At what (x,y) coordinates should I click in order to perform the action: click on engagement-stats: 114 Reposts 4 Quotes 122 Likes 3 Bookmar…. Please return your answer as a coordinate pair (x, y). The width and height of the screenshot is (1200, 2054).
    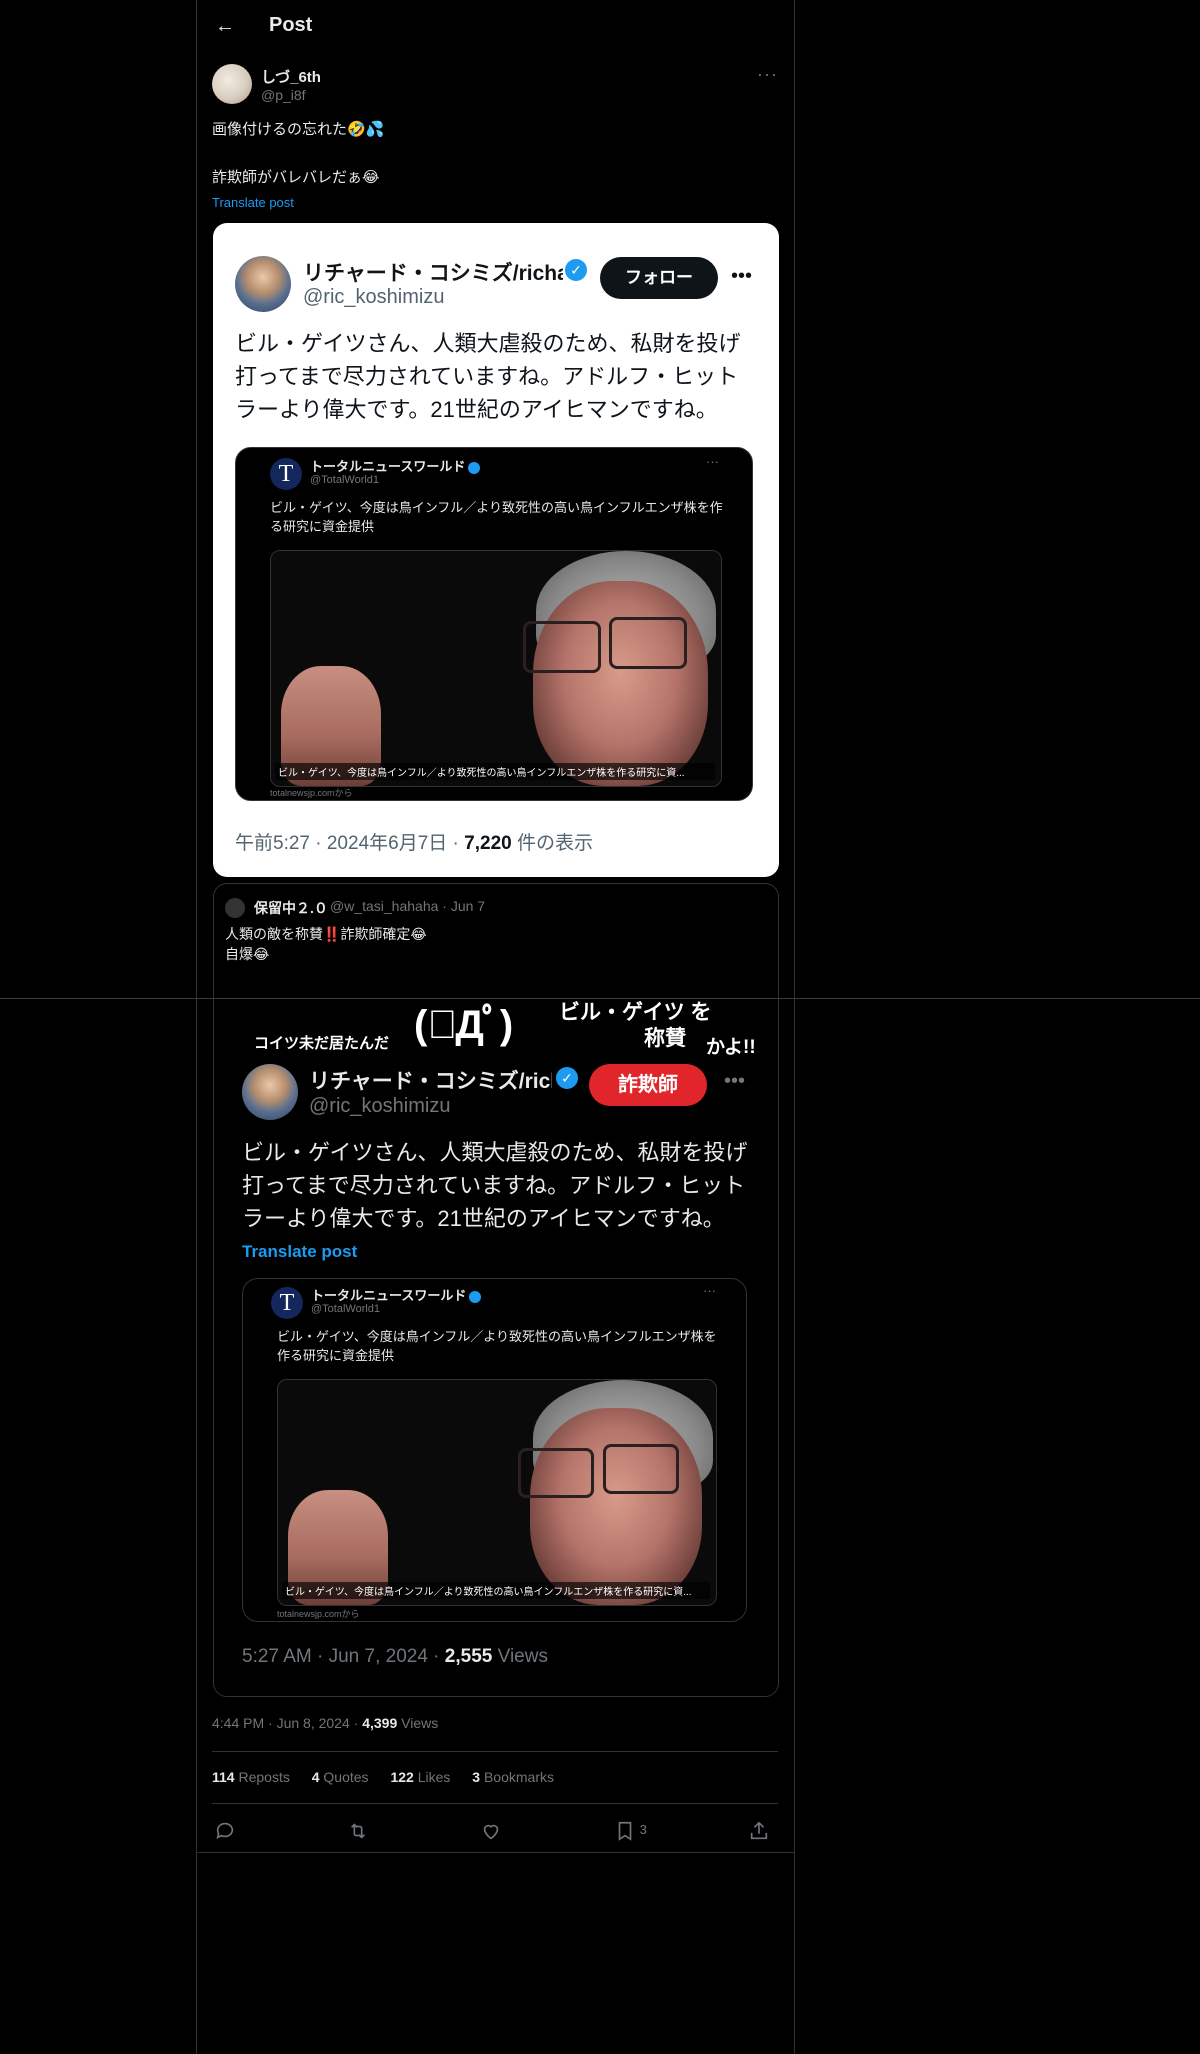
    Looking at the image, I should click on (383, 1777).